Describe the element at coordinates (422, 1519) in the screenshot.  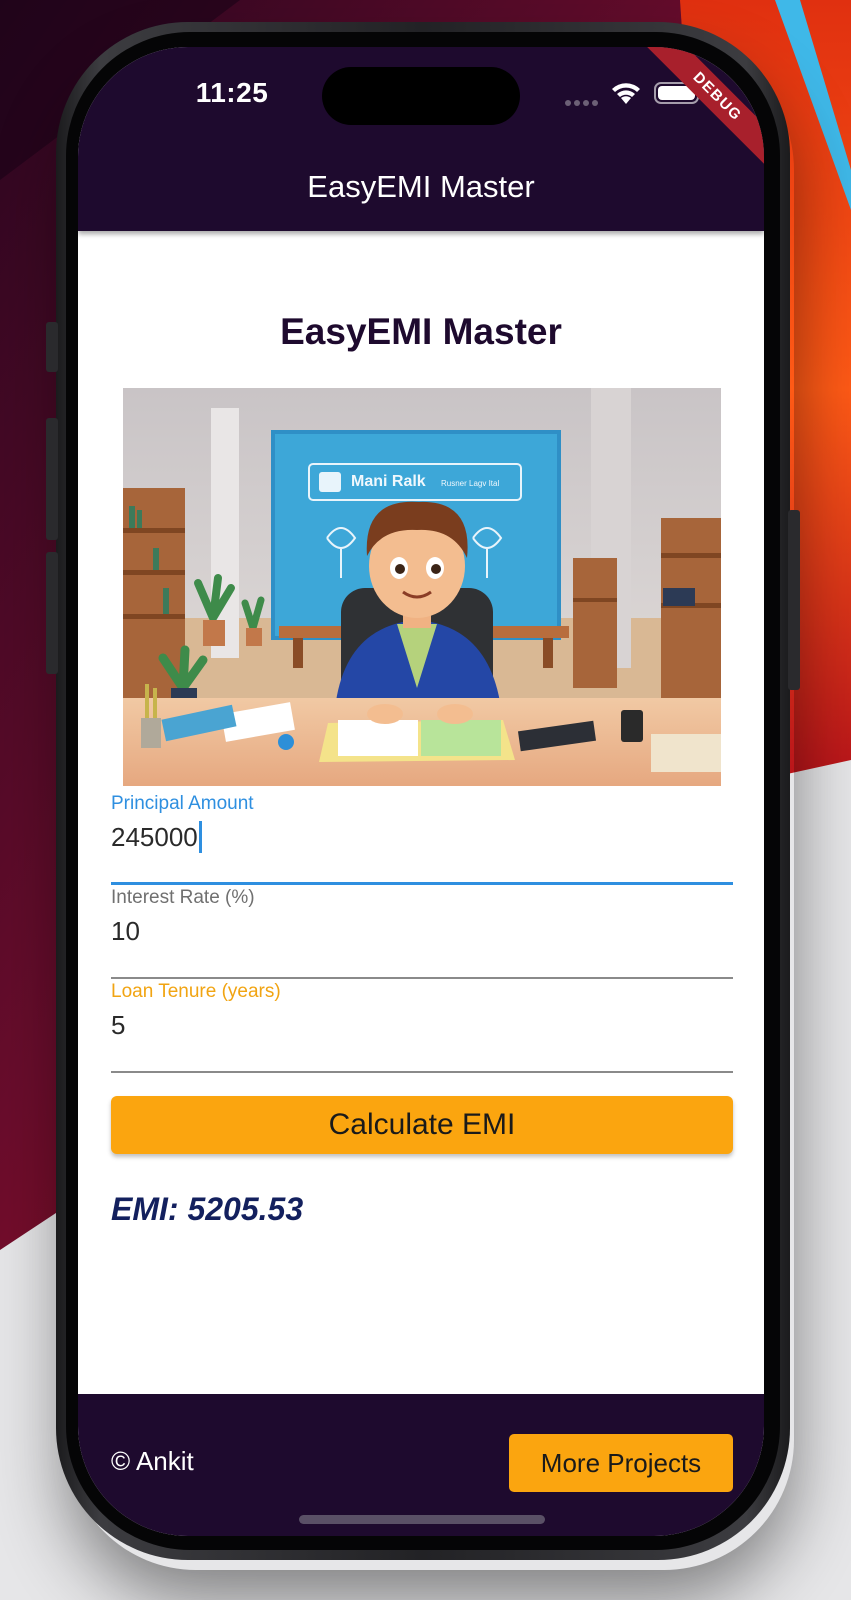
I see `home-indicator` at that location.